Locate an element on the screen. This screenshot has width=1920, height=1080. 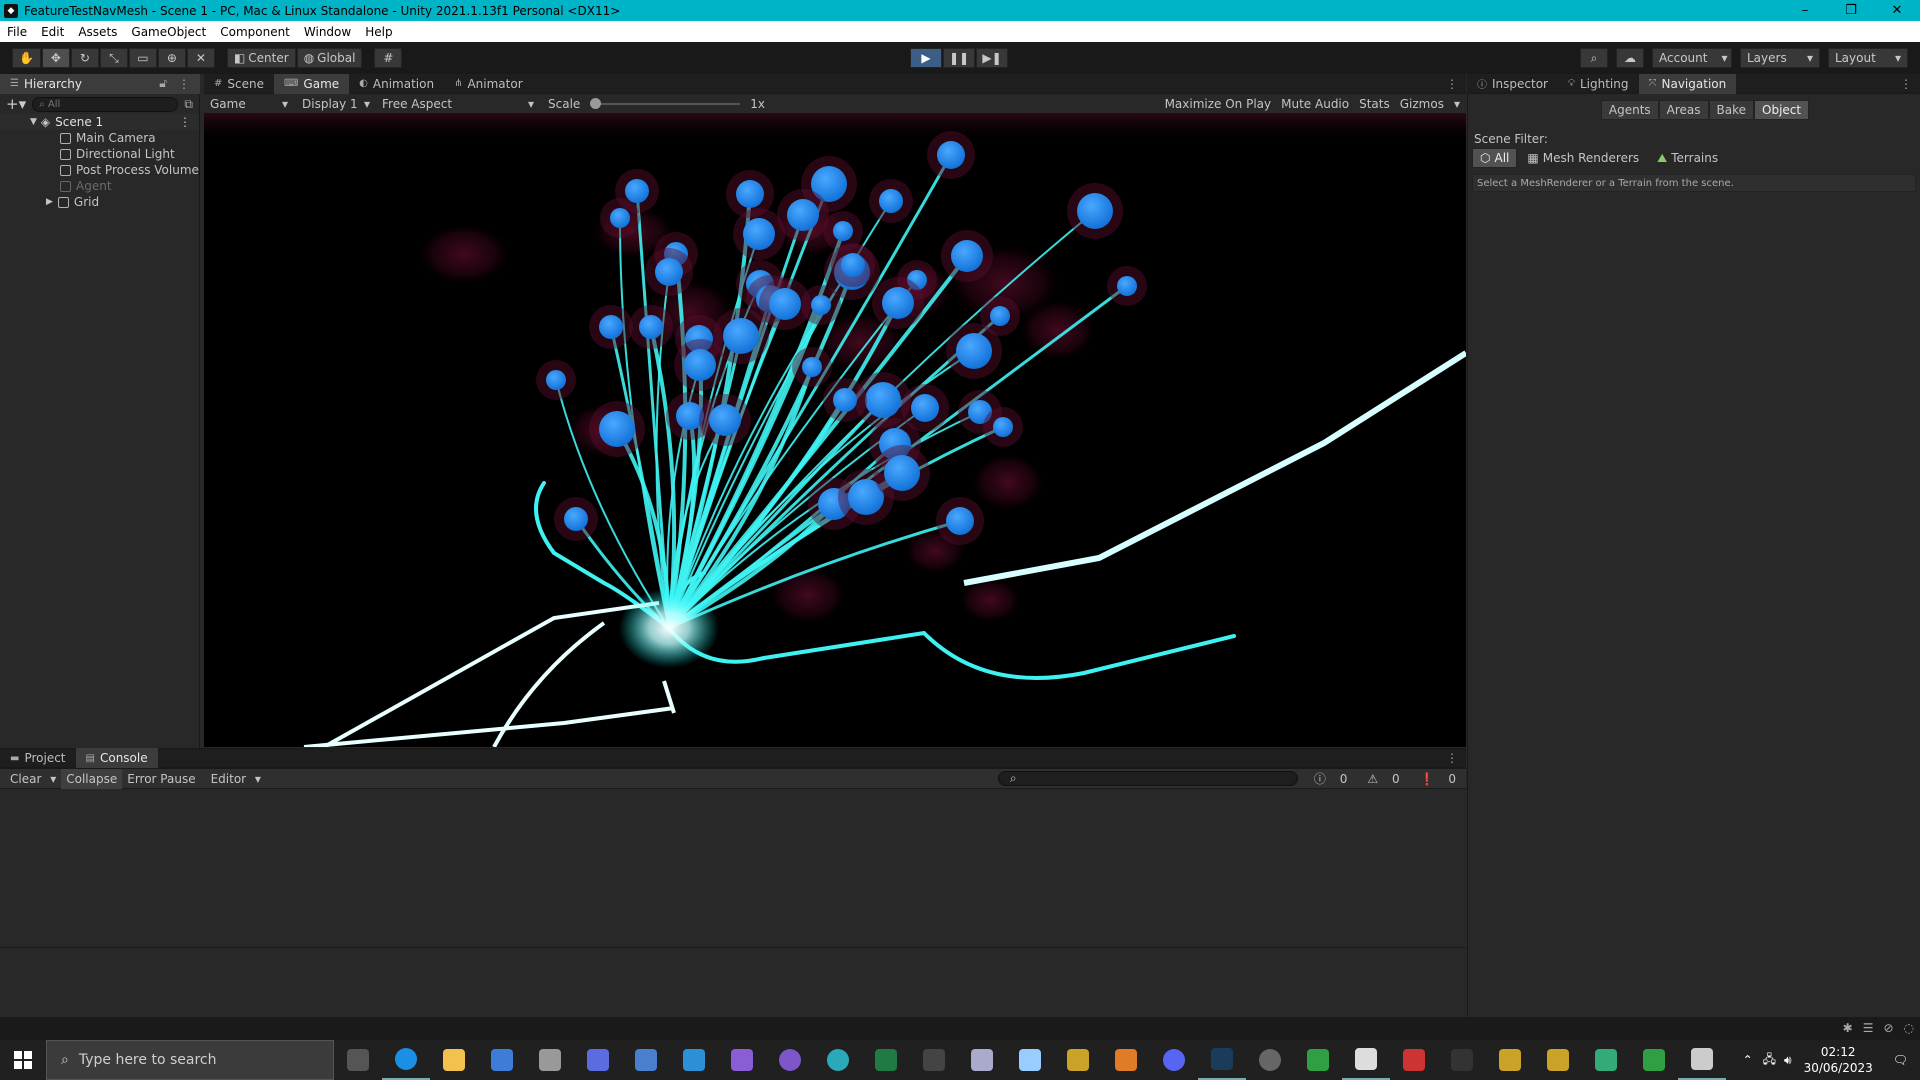
notifications-icon: 🗨︎ is located at coordinates (1900, 1060).